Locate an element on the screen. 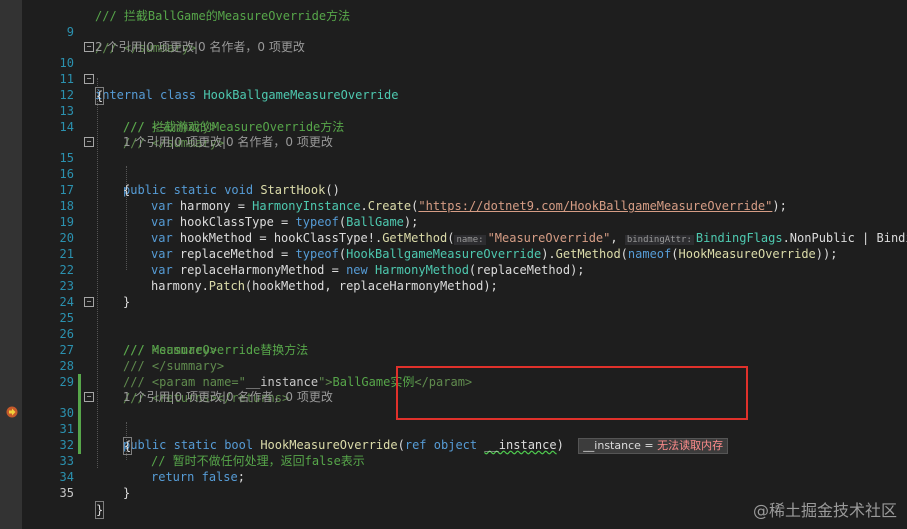 The height and width of the screenshot is (529, 907). code-line-14: 14 /// </summary> is located at coordinates (112, 126).